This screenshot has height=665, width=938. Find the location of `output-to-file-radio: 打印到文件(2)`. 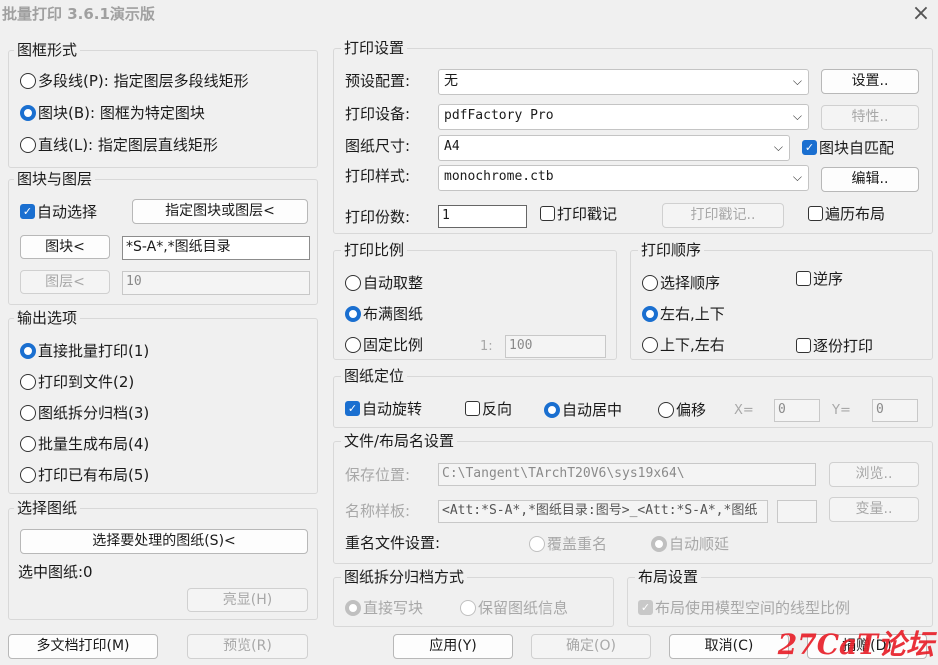

output-to-file-radio: 打印到文件(2) is located at coordinates (77, 381).